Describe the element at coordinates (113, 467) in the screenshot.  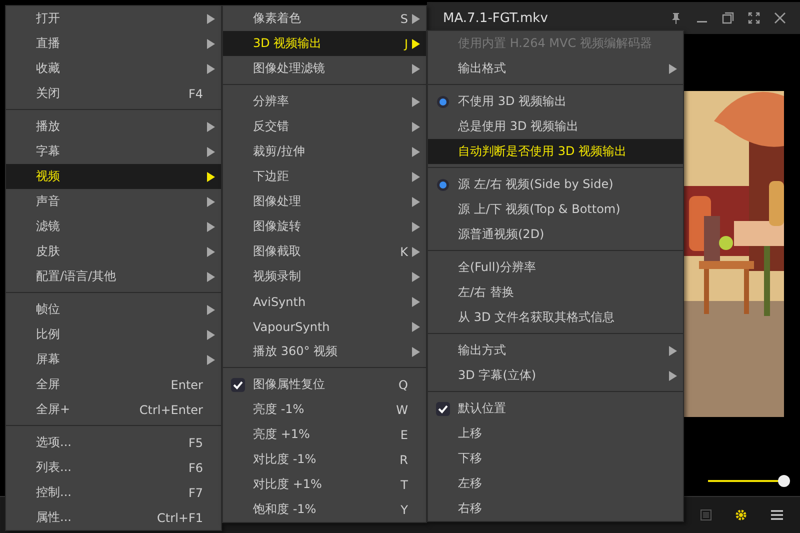
I see `menu-item: 列表... F6` at that location.